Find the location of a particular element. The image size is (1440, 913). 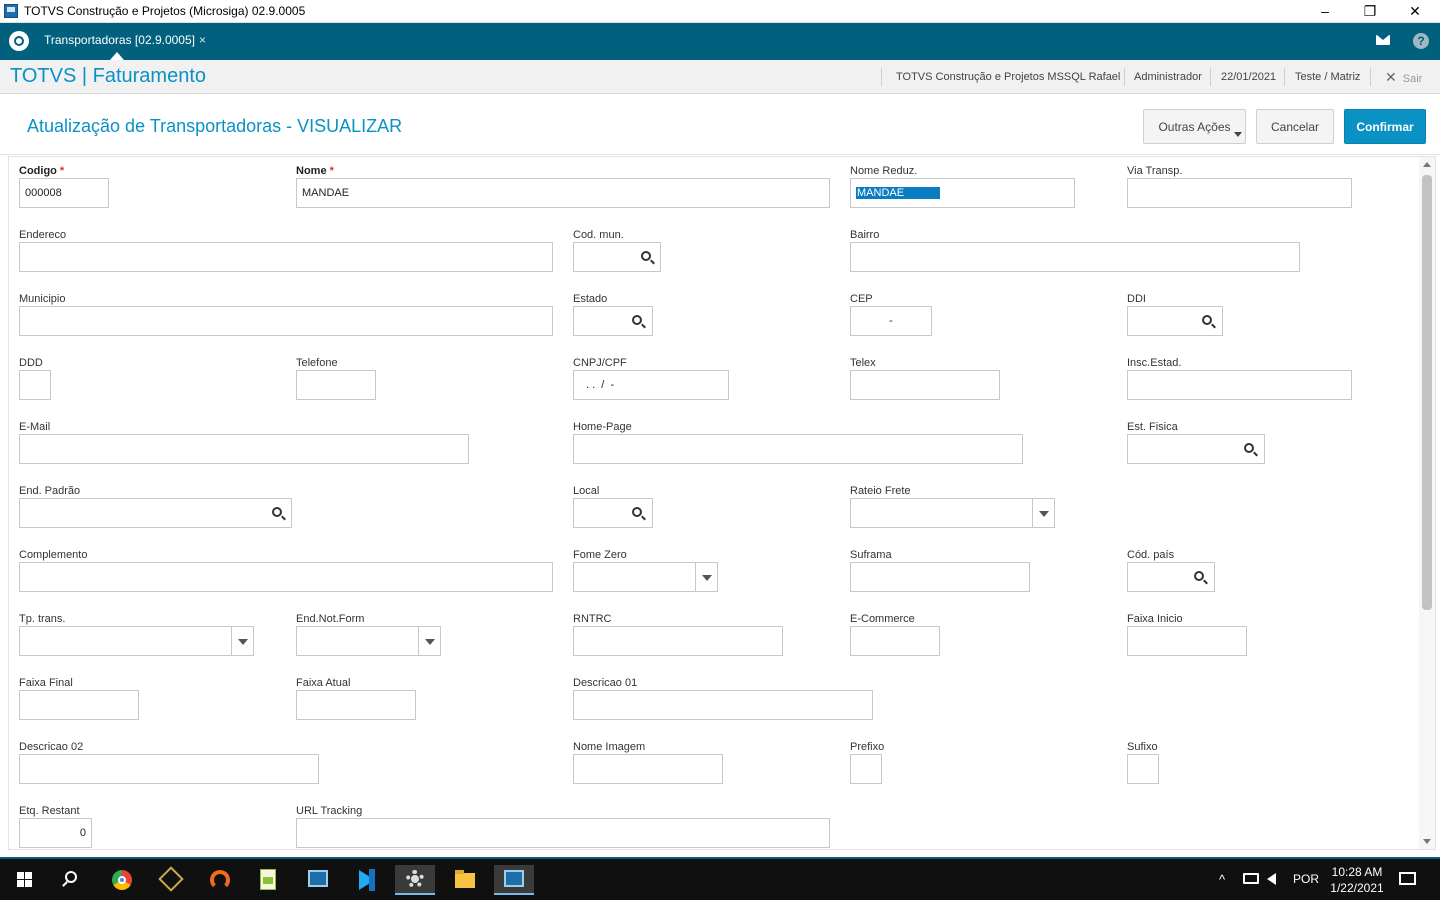

header-user: Administrador is located at coordinates (1168, 77).